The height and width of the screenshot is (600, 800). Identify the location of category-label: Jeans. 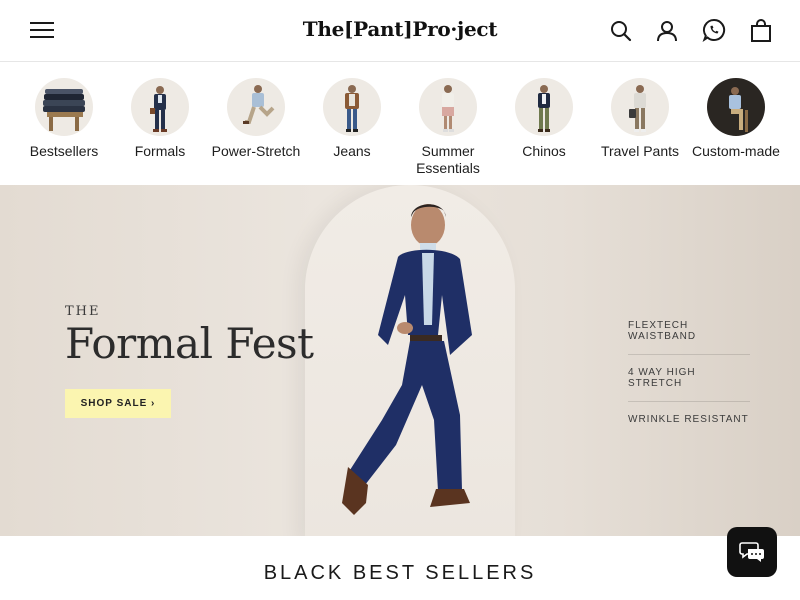
(352, 151).